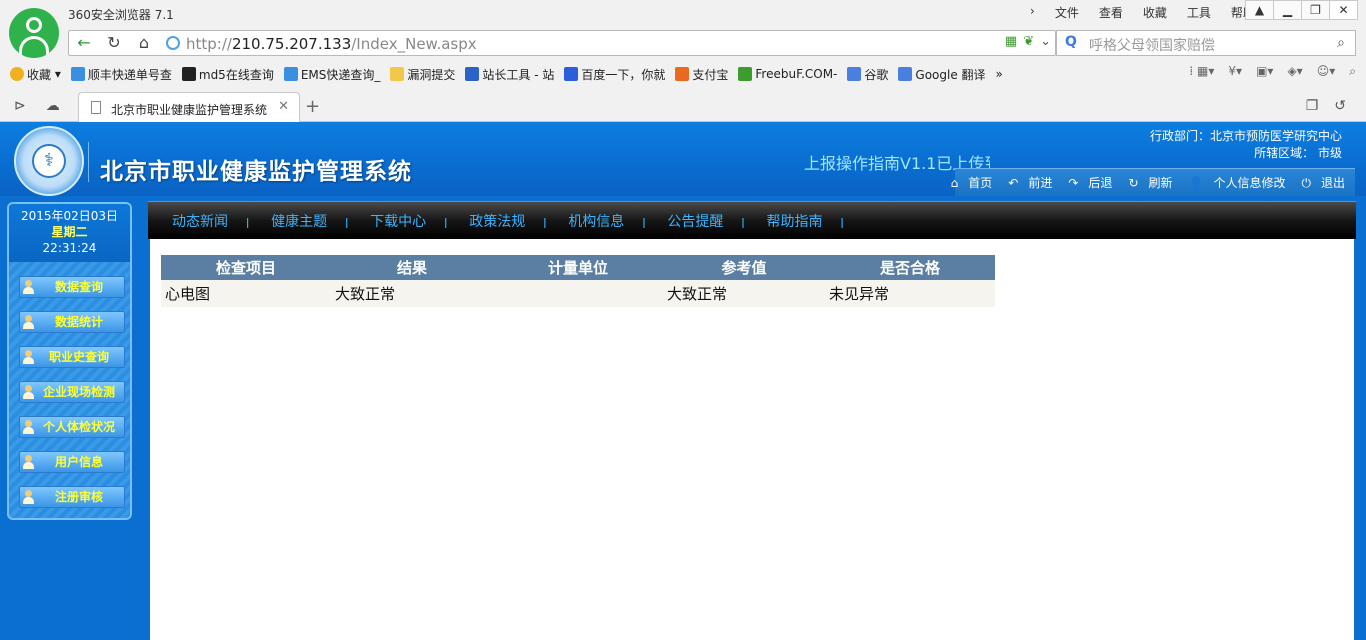  Describe the element at coordinates (34, 33) in the screenshot. I see `user-avatar-icon` at that location.